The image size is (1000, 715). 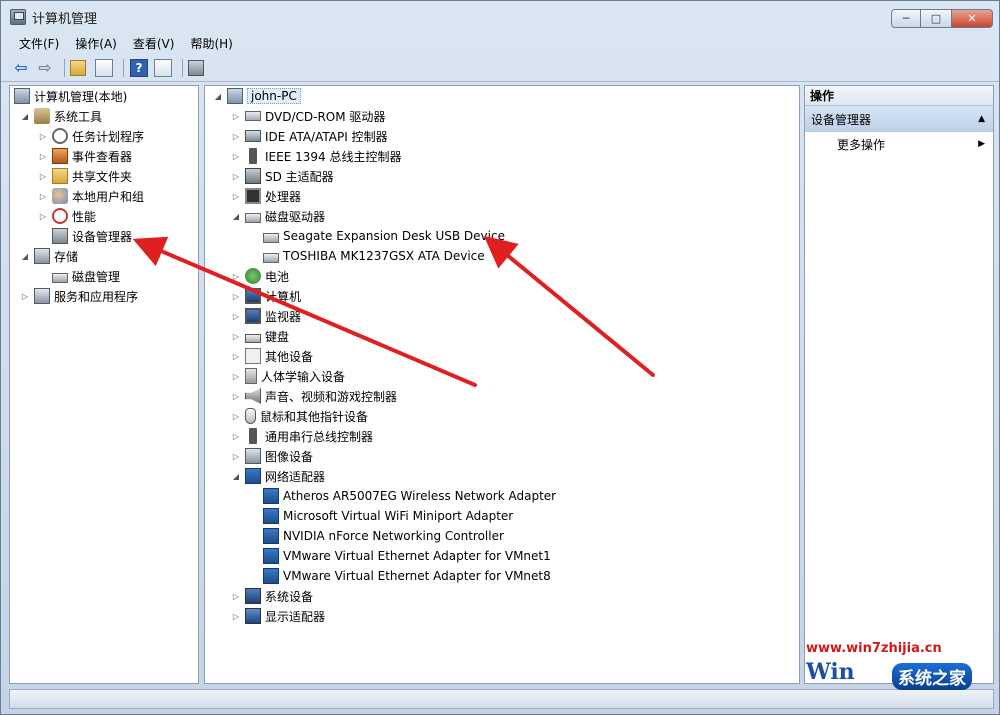 What do you see at coordinates (314, 396) in the screenshot?
I see `device-tree-item-sound-video-game-controllers: ▷ 声音、视频和游戏控制器` at bounding box center [314, 396].